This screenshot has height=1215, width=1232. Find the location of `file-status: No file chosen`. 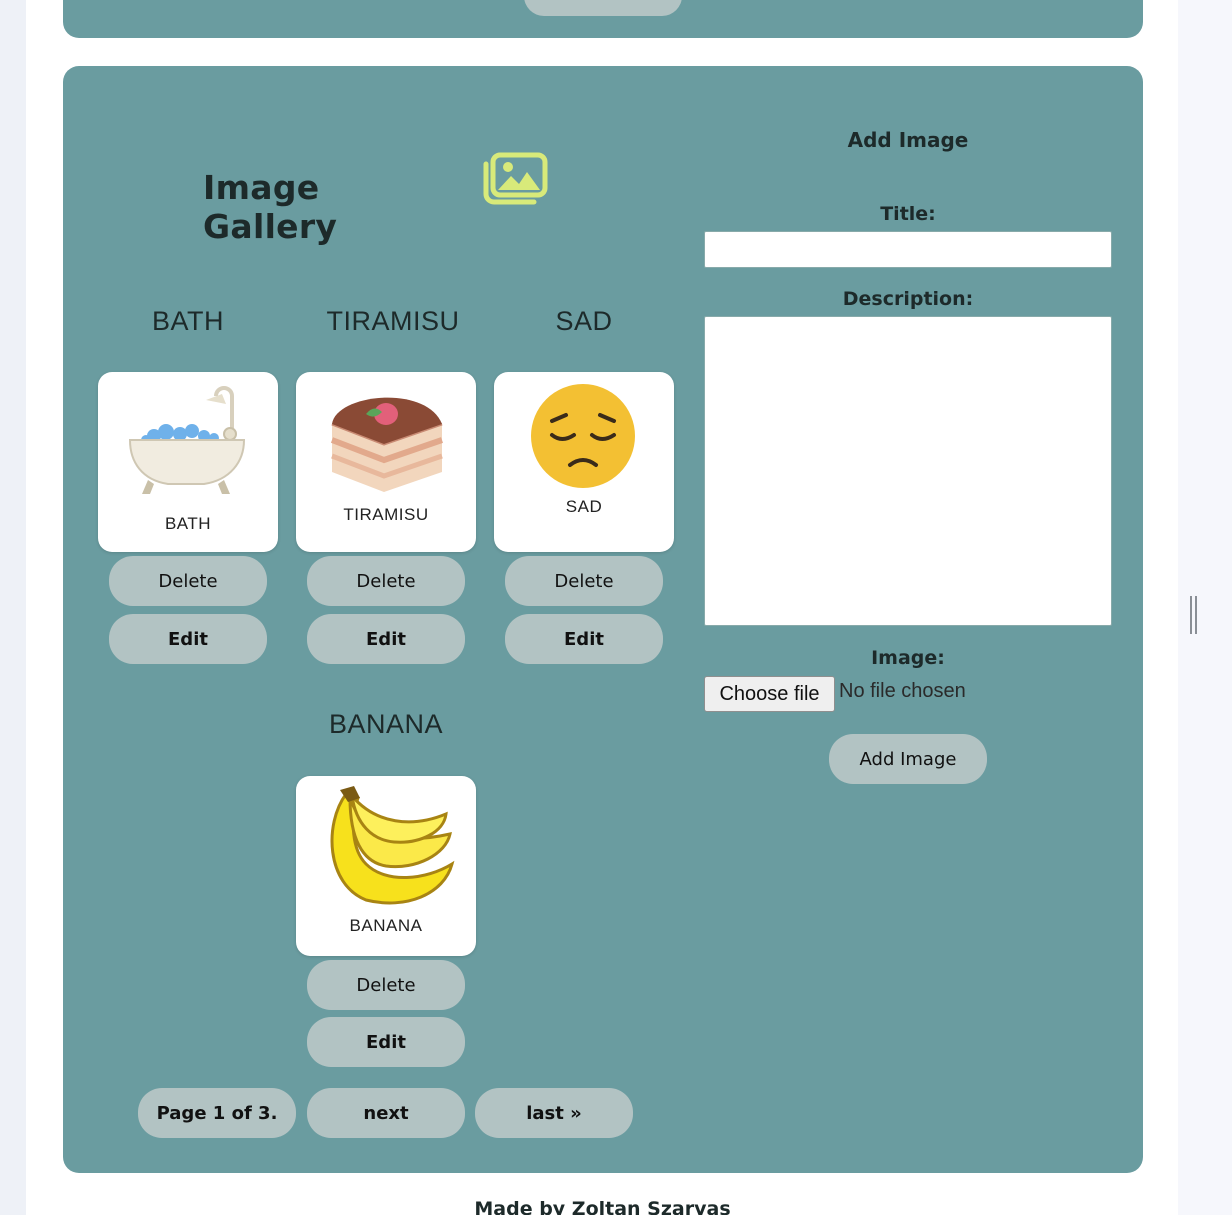

file-status: No file chosen is located at coordinates (902, 691).